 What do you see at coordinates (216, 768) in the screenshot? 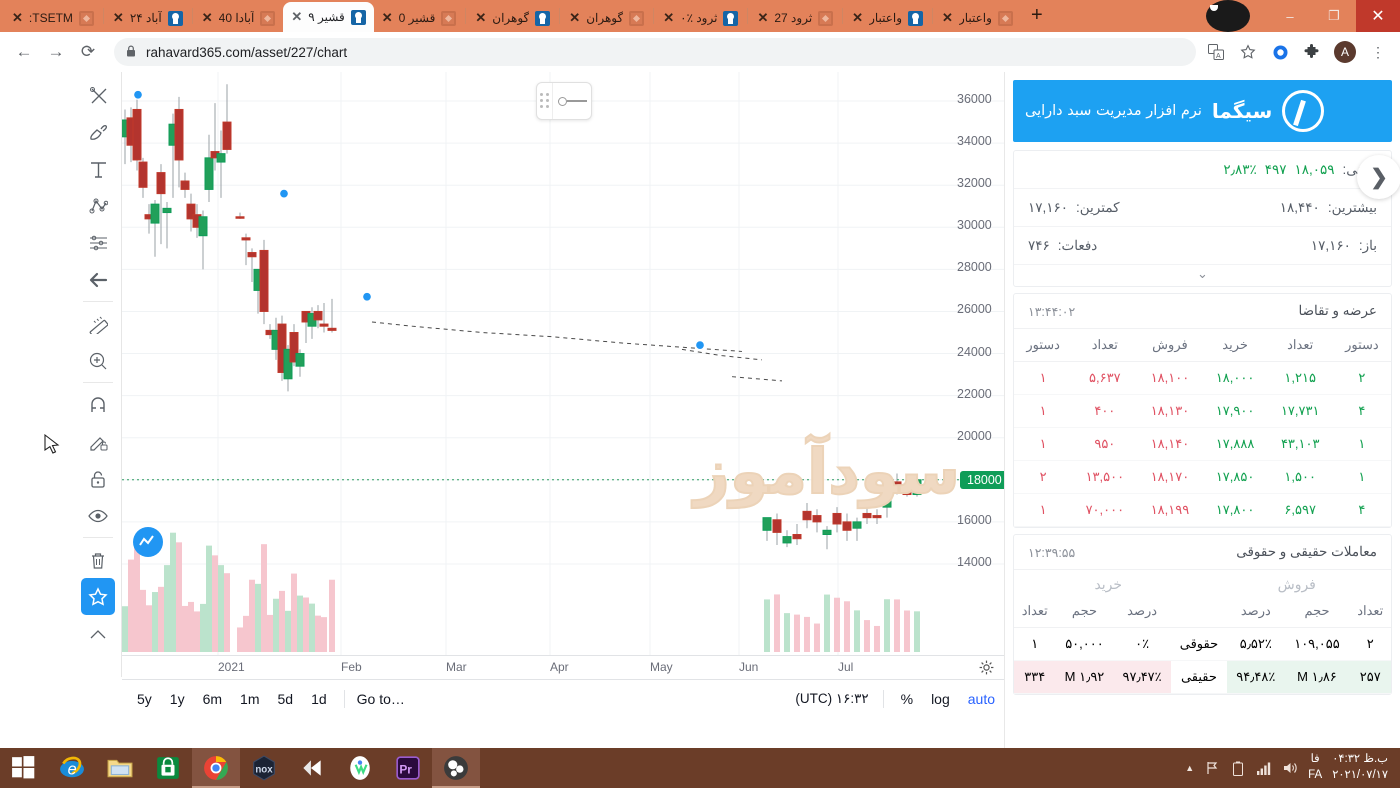
I see `google-chrome-icon` at bounding box center [216, 768].